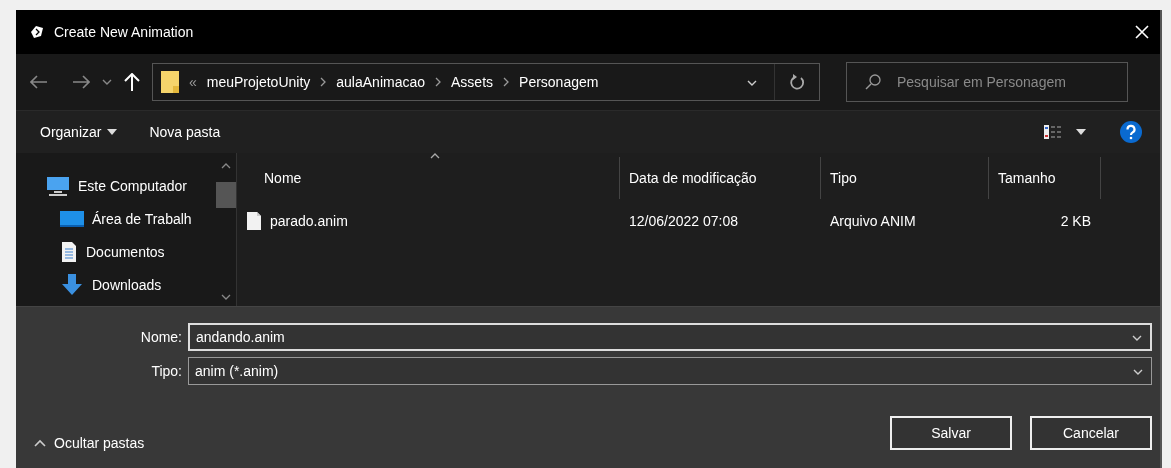 The height and width of the screenshot is (468, 1171). Describe the element at coordinates (79, 132) in the screenshot. I see `organize-menu: Organizar` at that location.